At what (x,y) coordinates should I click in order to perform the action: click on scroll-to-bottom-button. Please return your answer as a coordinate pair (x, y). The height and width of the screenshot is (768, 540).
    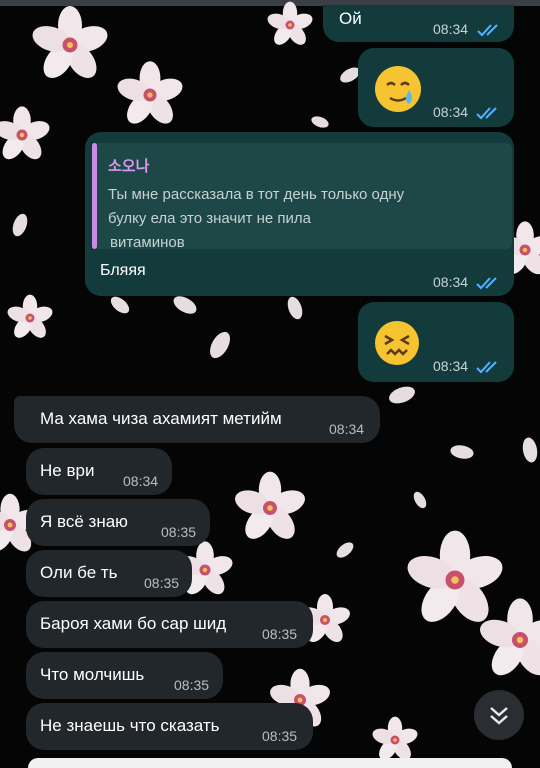
    Looking at the image, I should click on (499, 715).